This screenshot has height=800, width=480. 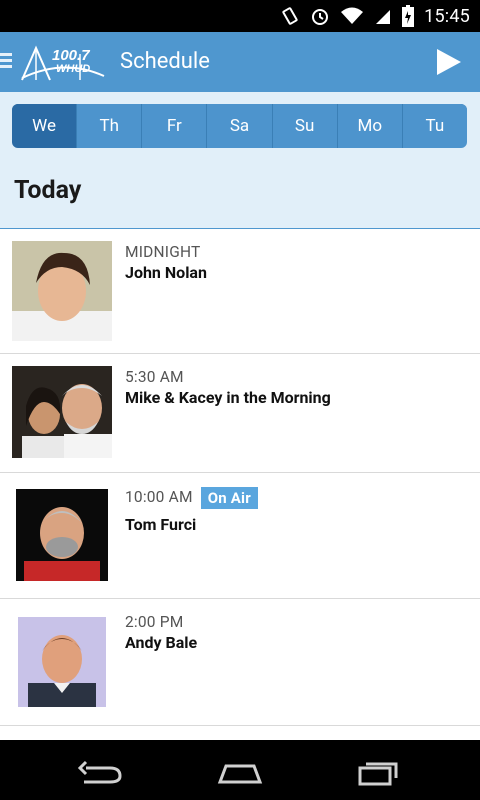 I want to click on show-time: MIDNIGHT, so click(x=163, y=252).